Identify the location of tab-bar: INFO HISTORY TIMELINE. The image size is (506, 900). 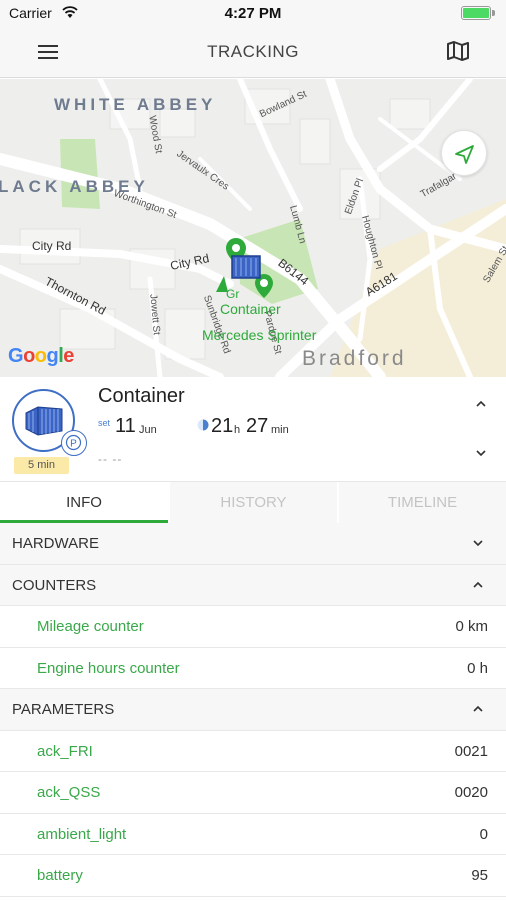
(253, 502).